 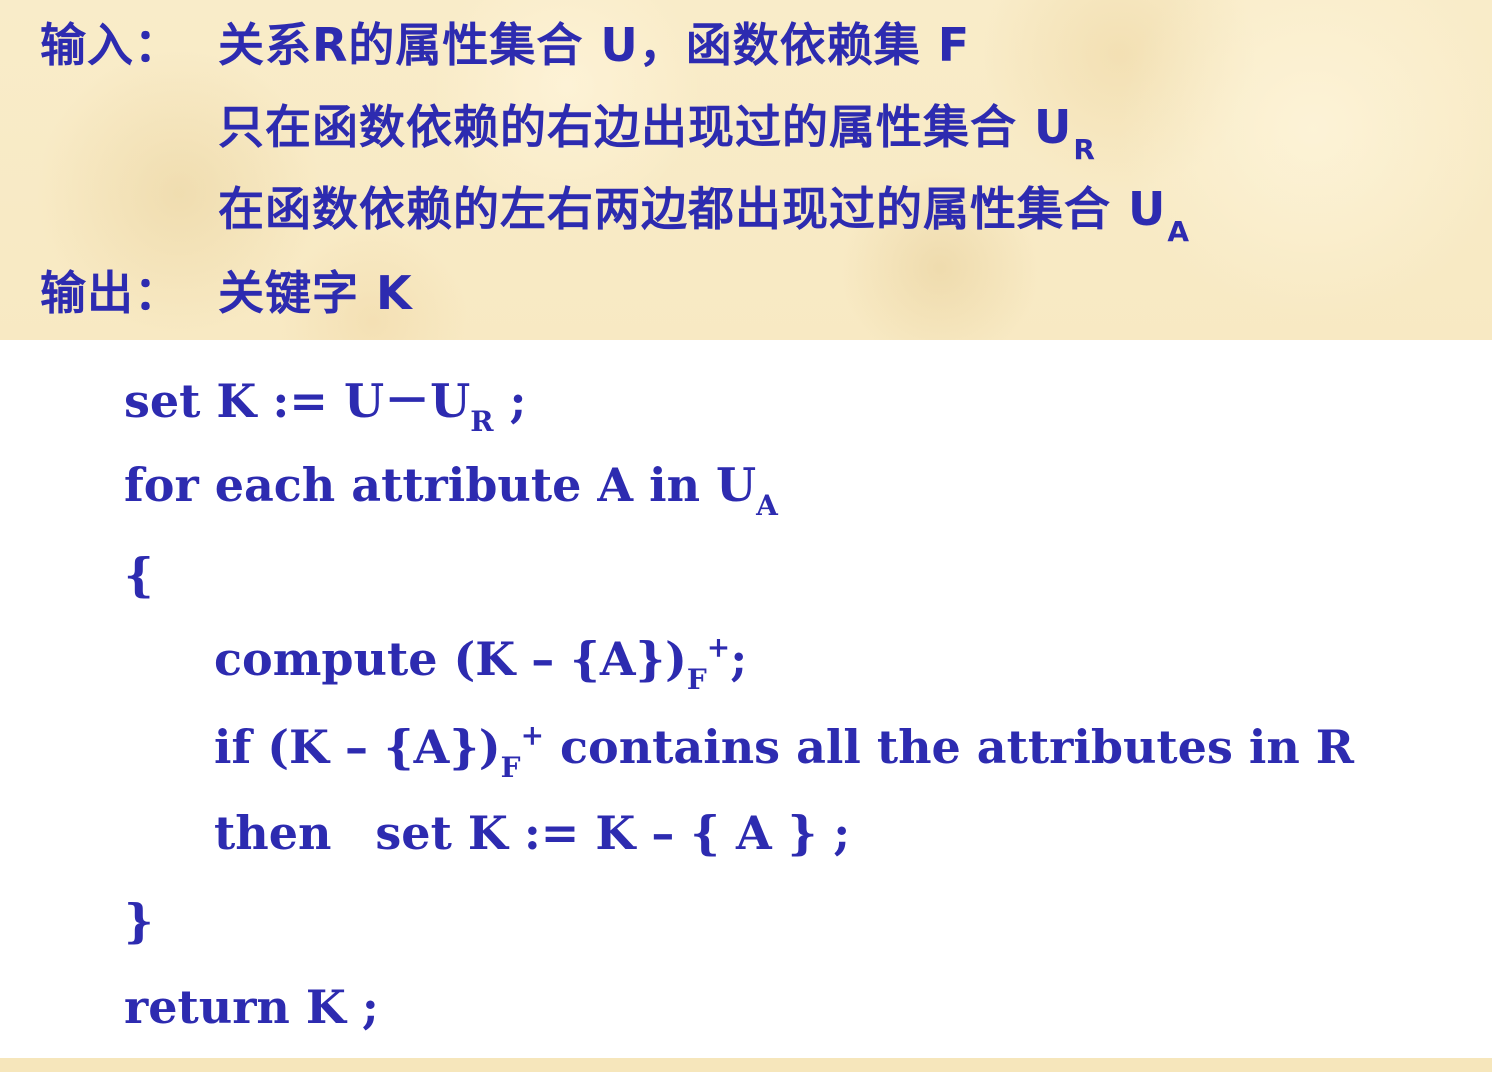 I want to click on input-text: 关系R的属性集合 U，函数依赖集 F, so click(x=594, y=45).